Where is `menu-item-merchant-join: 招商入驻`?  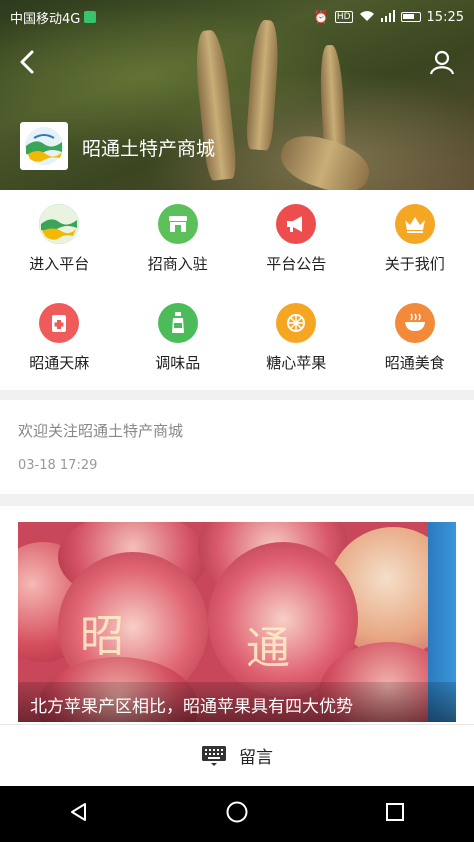 menu-item-merchant-join: 招商入驻 is located at coordinates (178, 239).